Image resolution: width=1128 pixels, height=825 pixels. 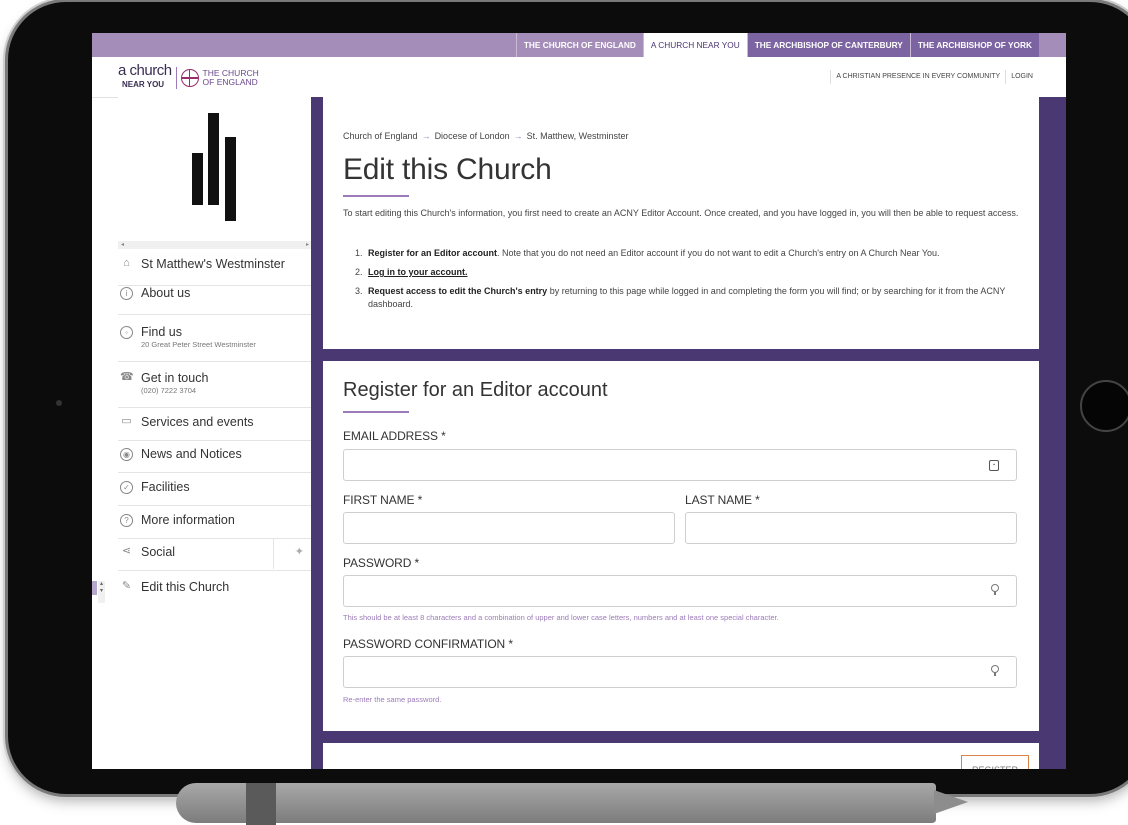 I want to click on breadcrumb-item: Church of England, so click(x=380, y=136).